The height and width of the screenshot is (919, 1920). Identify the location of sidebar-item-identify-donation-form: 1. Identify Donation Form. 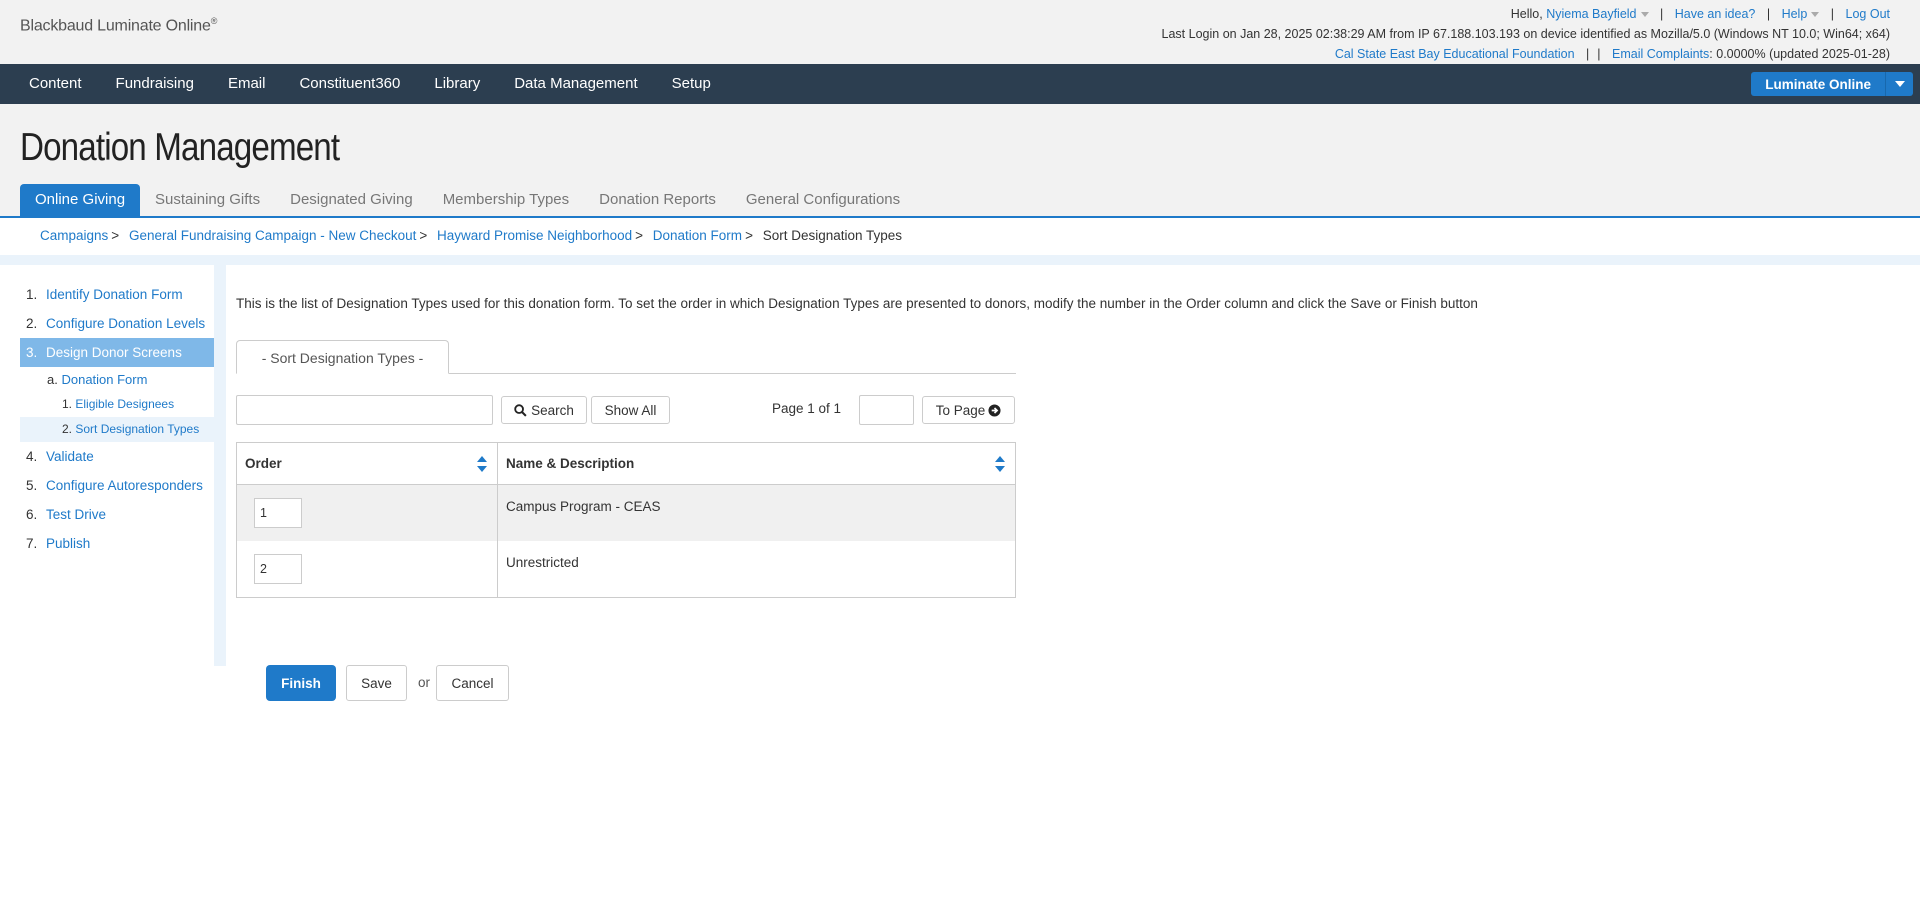
(117, 294).